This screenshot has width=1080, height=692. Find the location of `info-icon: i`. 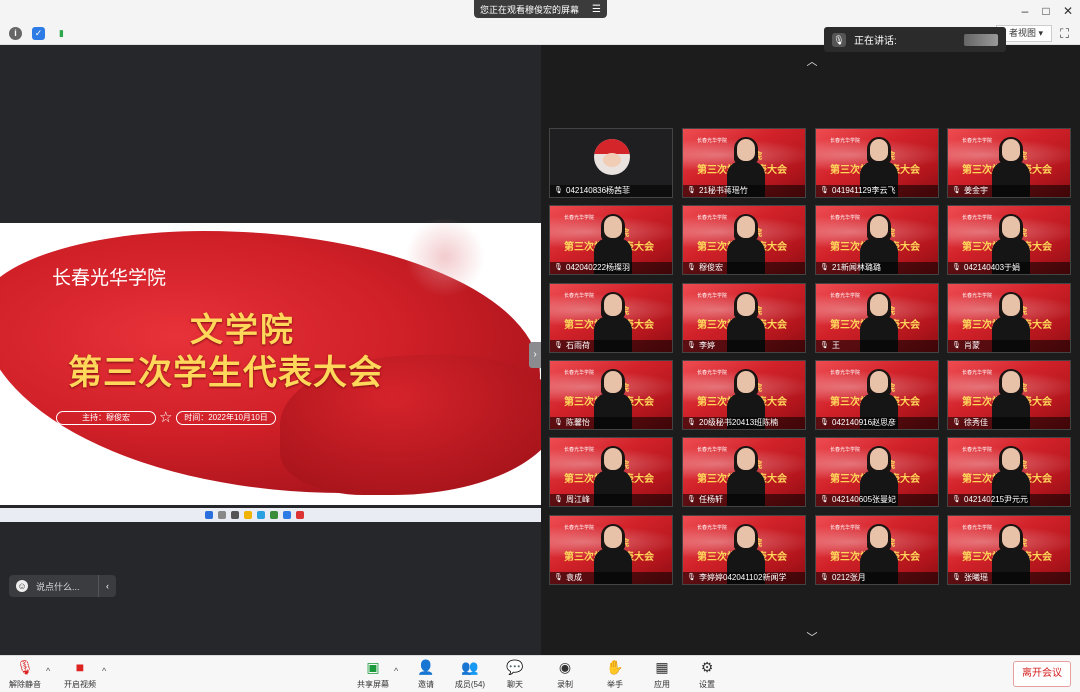

info-icon: i is located at coordinates (15, 33).